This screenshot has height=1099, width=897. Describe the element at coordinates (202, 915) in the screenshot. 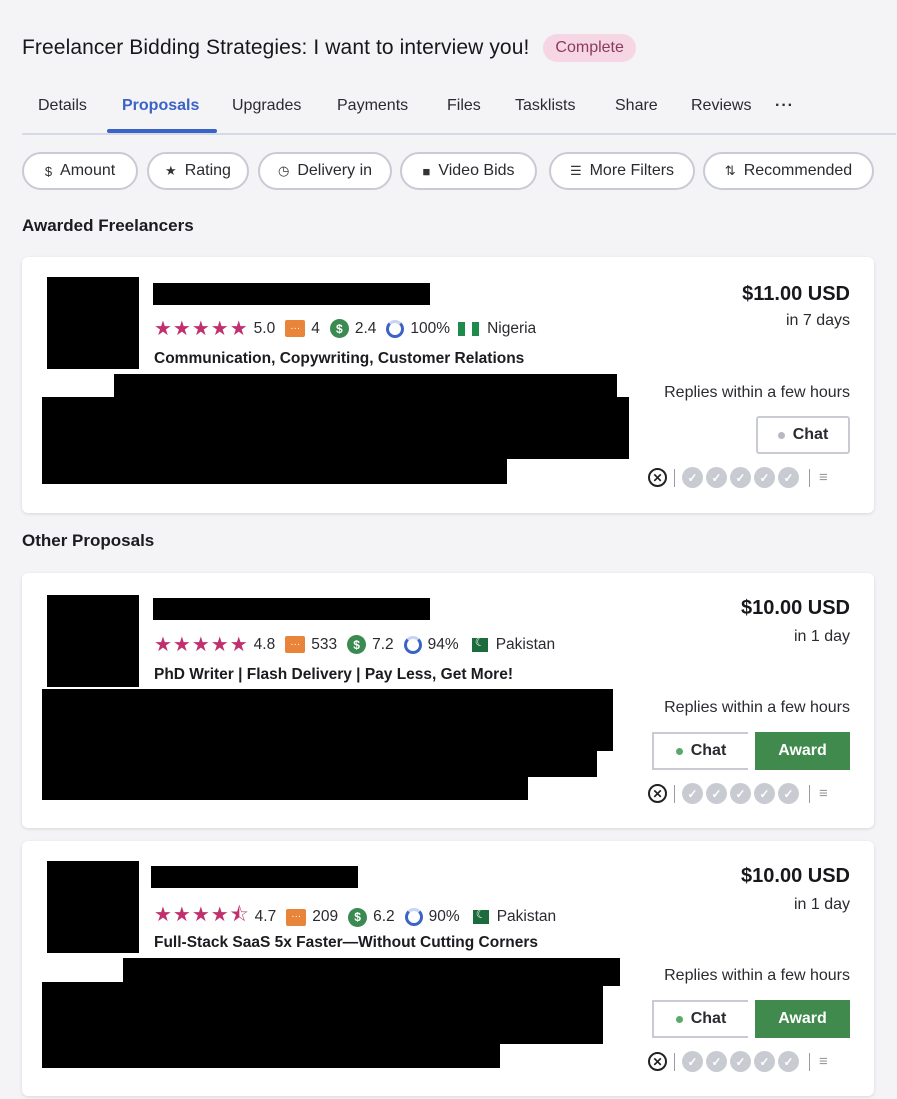

I see `star-rating-icon: ★★★★⯪` at that location.